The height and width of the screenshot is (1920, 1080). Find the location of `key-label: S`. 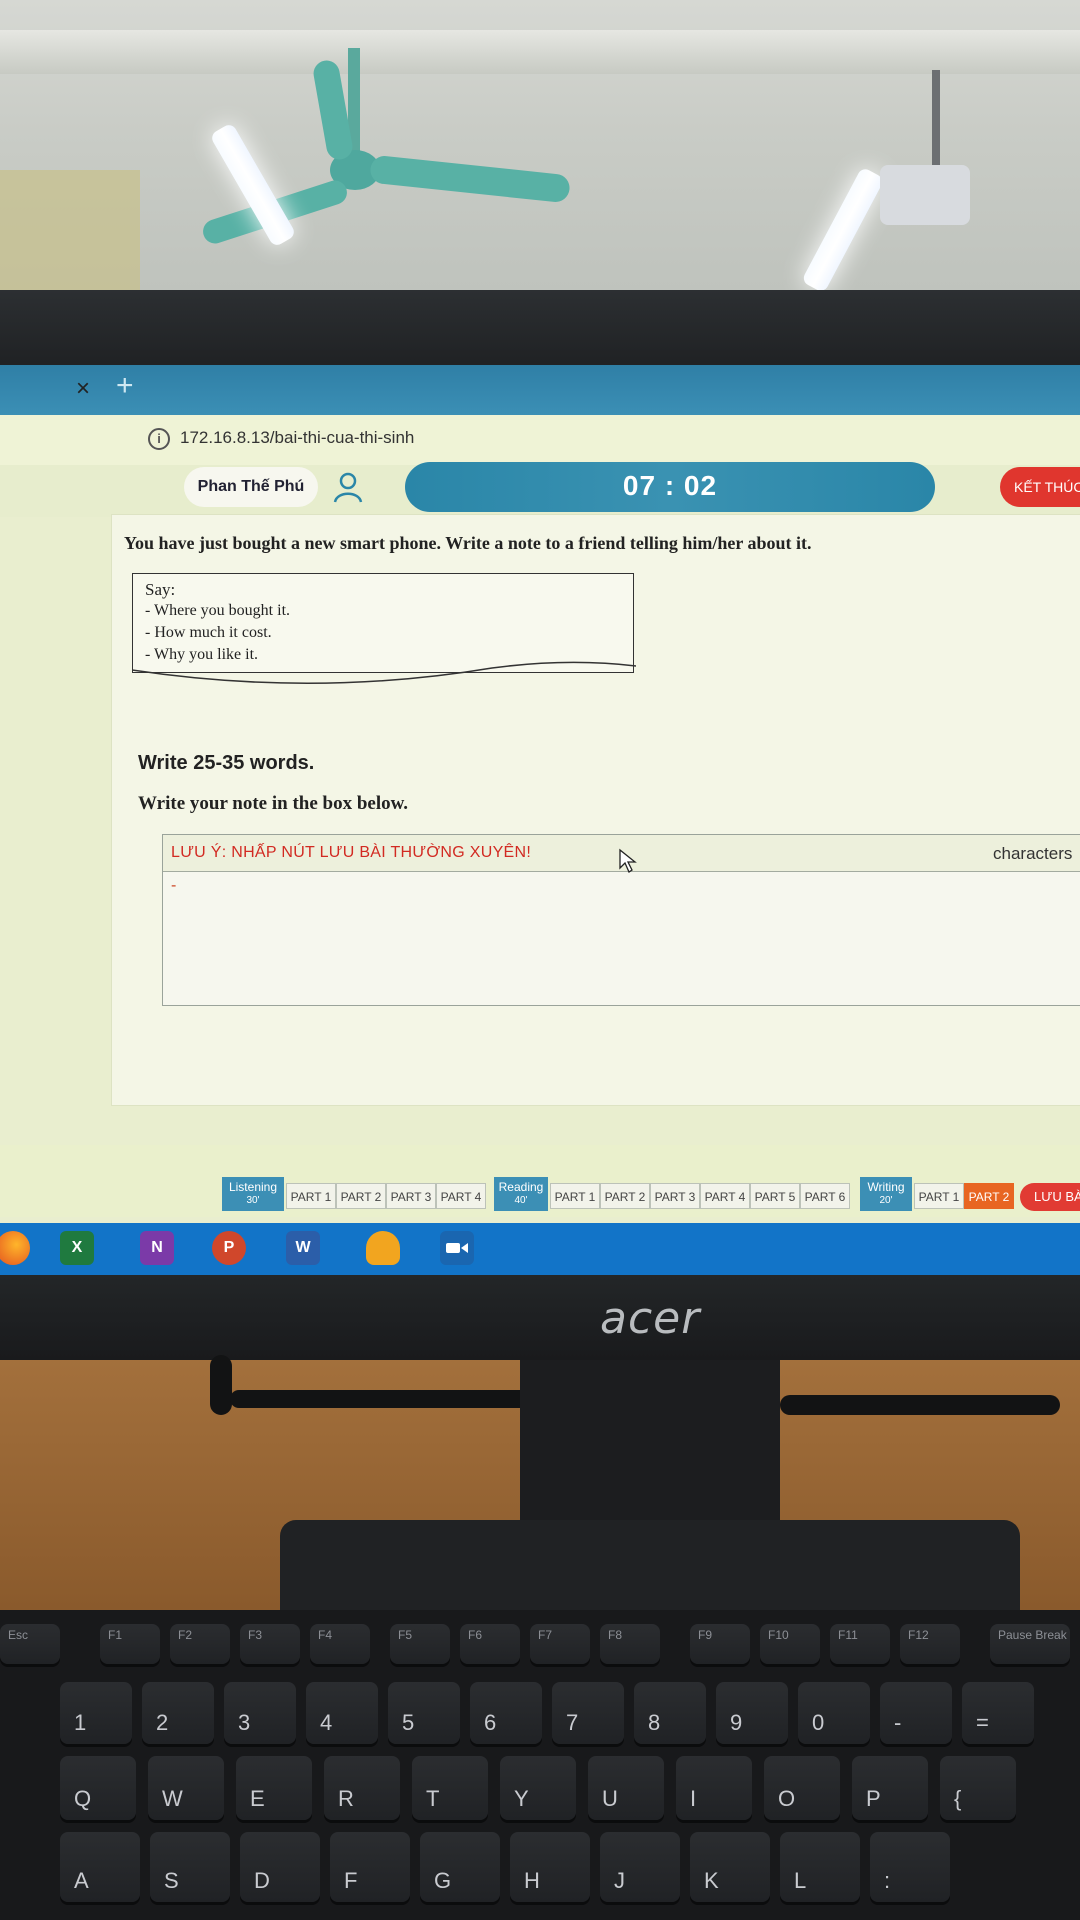

key-label: S is located at coordinates (171, 1880).